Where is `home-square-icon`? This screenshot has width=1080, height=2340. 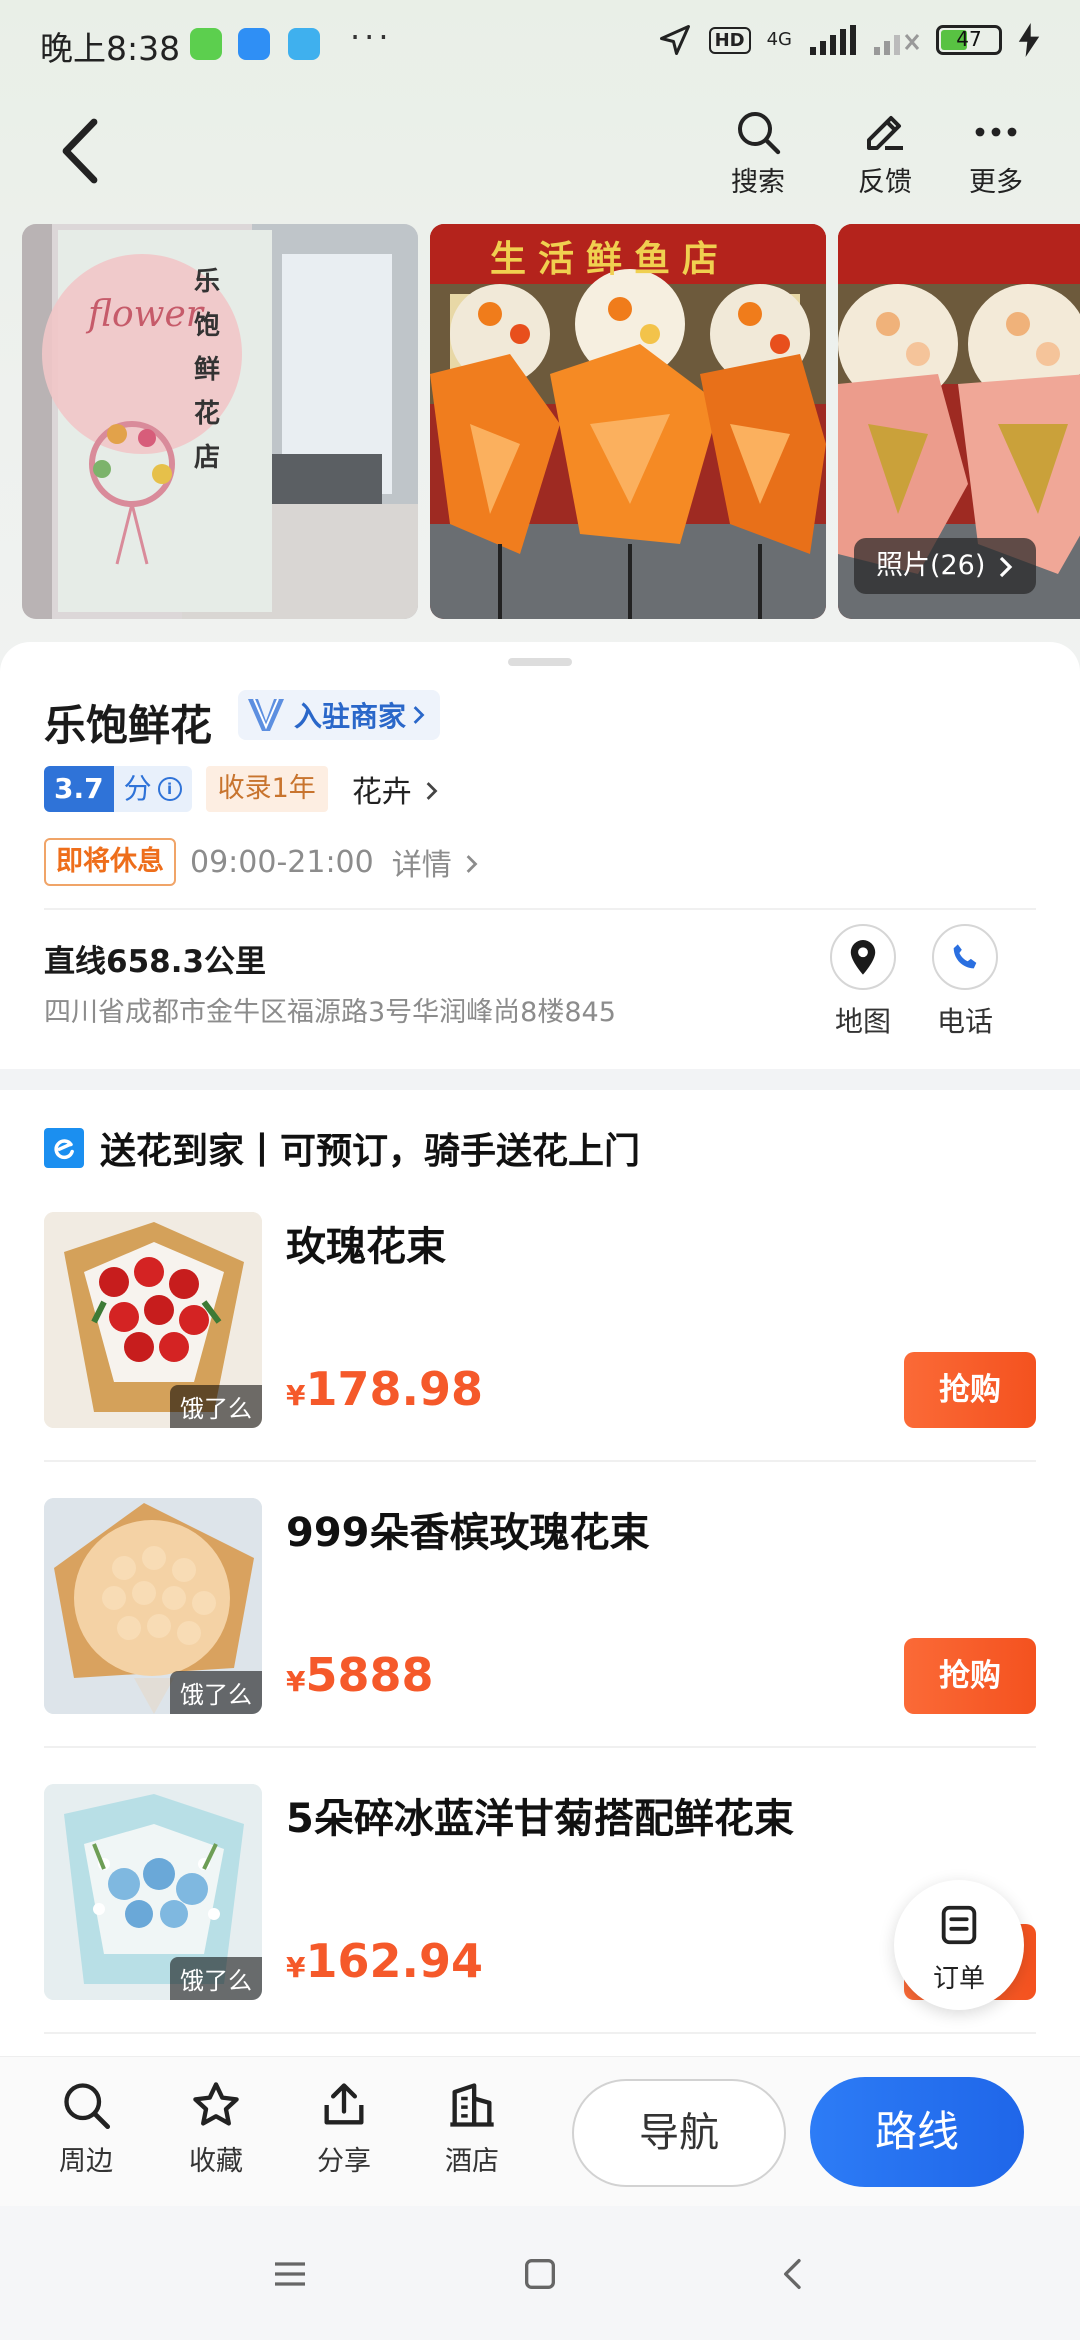
home-square-icon is located at coordinates (540, 2274).